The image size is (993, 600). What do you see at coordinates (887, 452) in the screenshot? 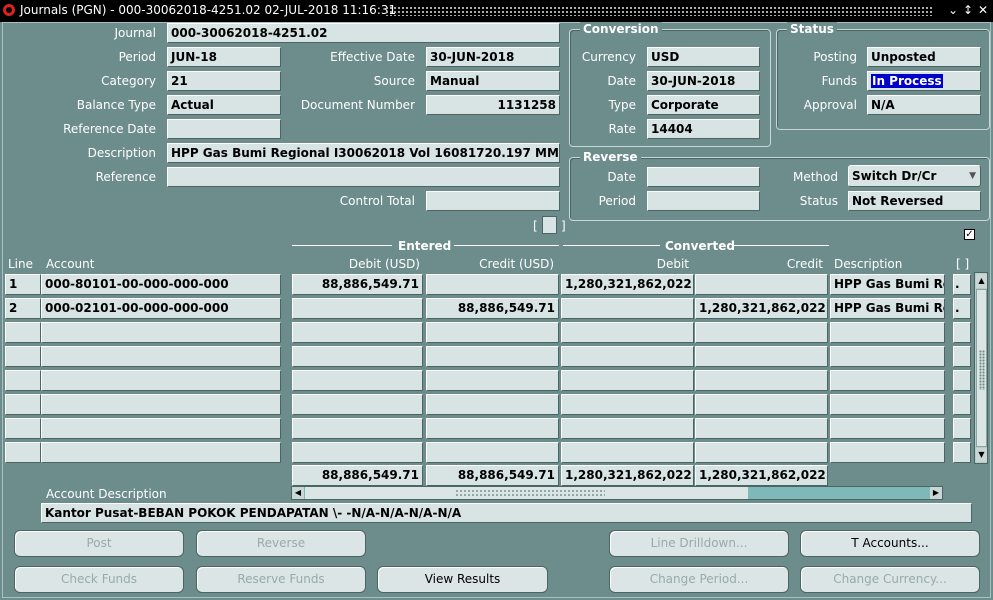
I see `row-8-description-cell` at bounding box center [887, 452].